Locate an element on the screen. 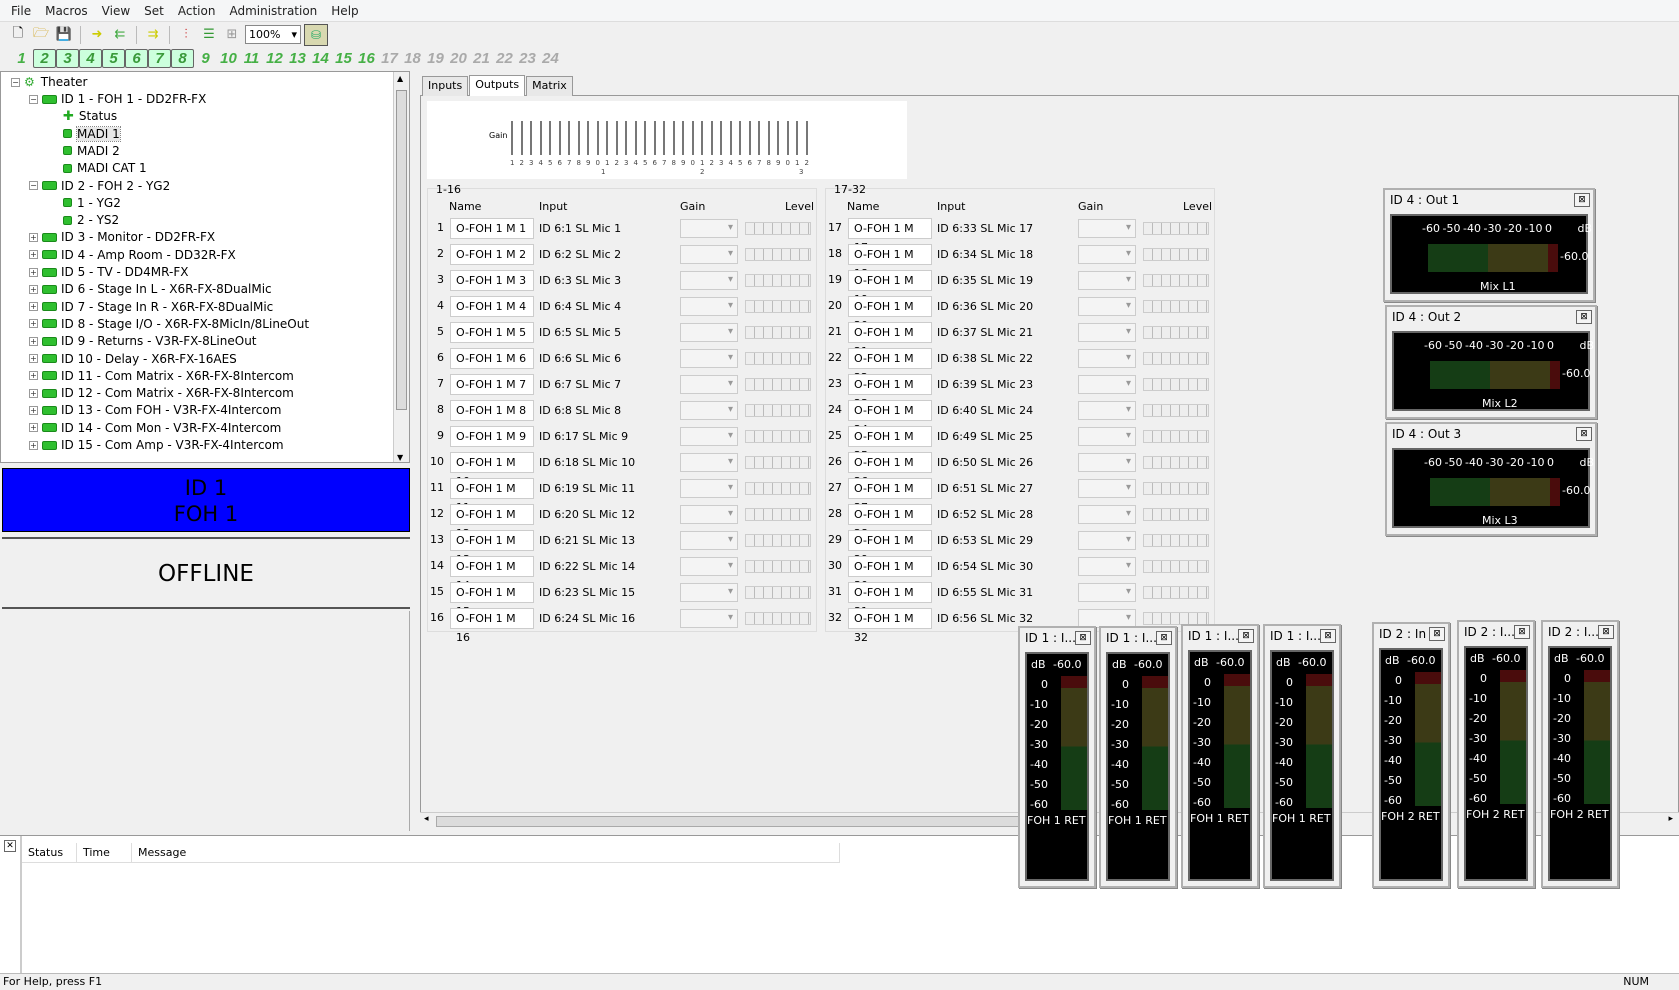 Image resolution: width=1679 pixels, height=990 pixels. device-number-3: 3 is located at coordinates (67, 58).